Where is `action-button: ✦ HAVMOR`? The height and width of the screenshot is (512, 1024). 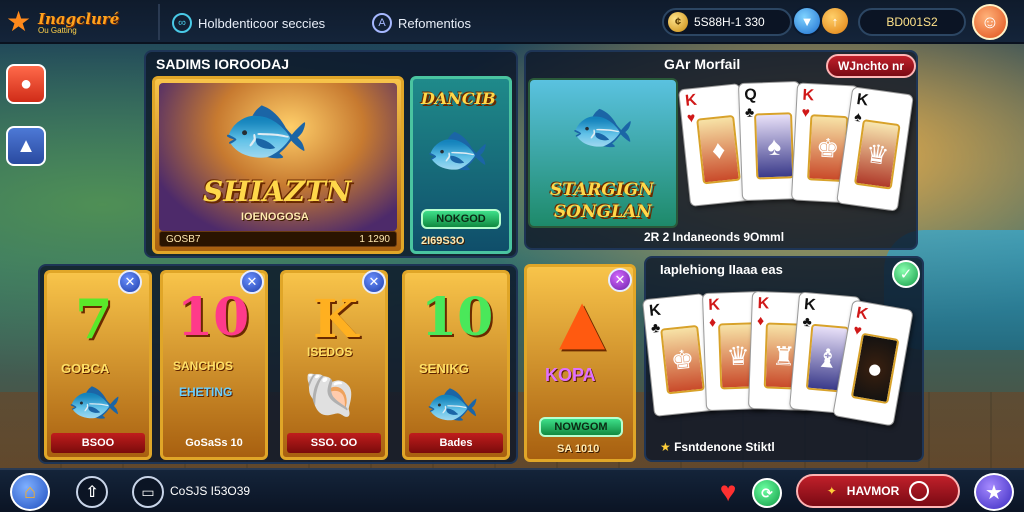 action-button: ✦ HAVMOR is located at coordinates (878, 491).